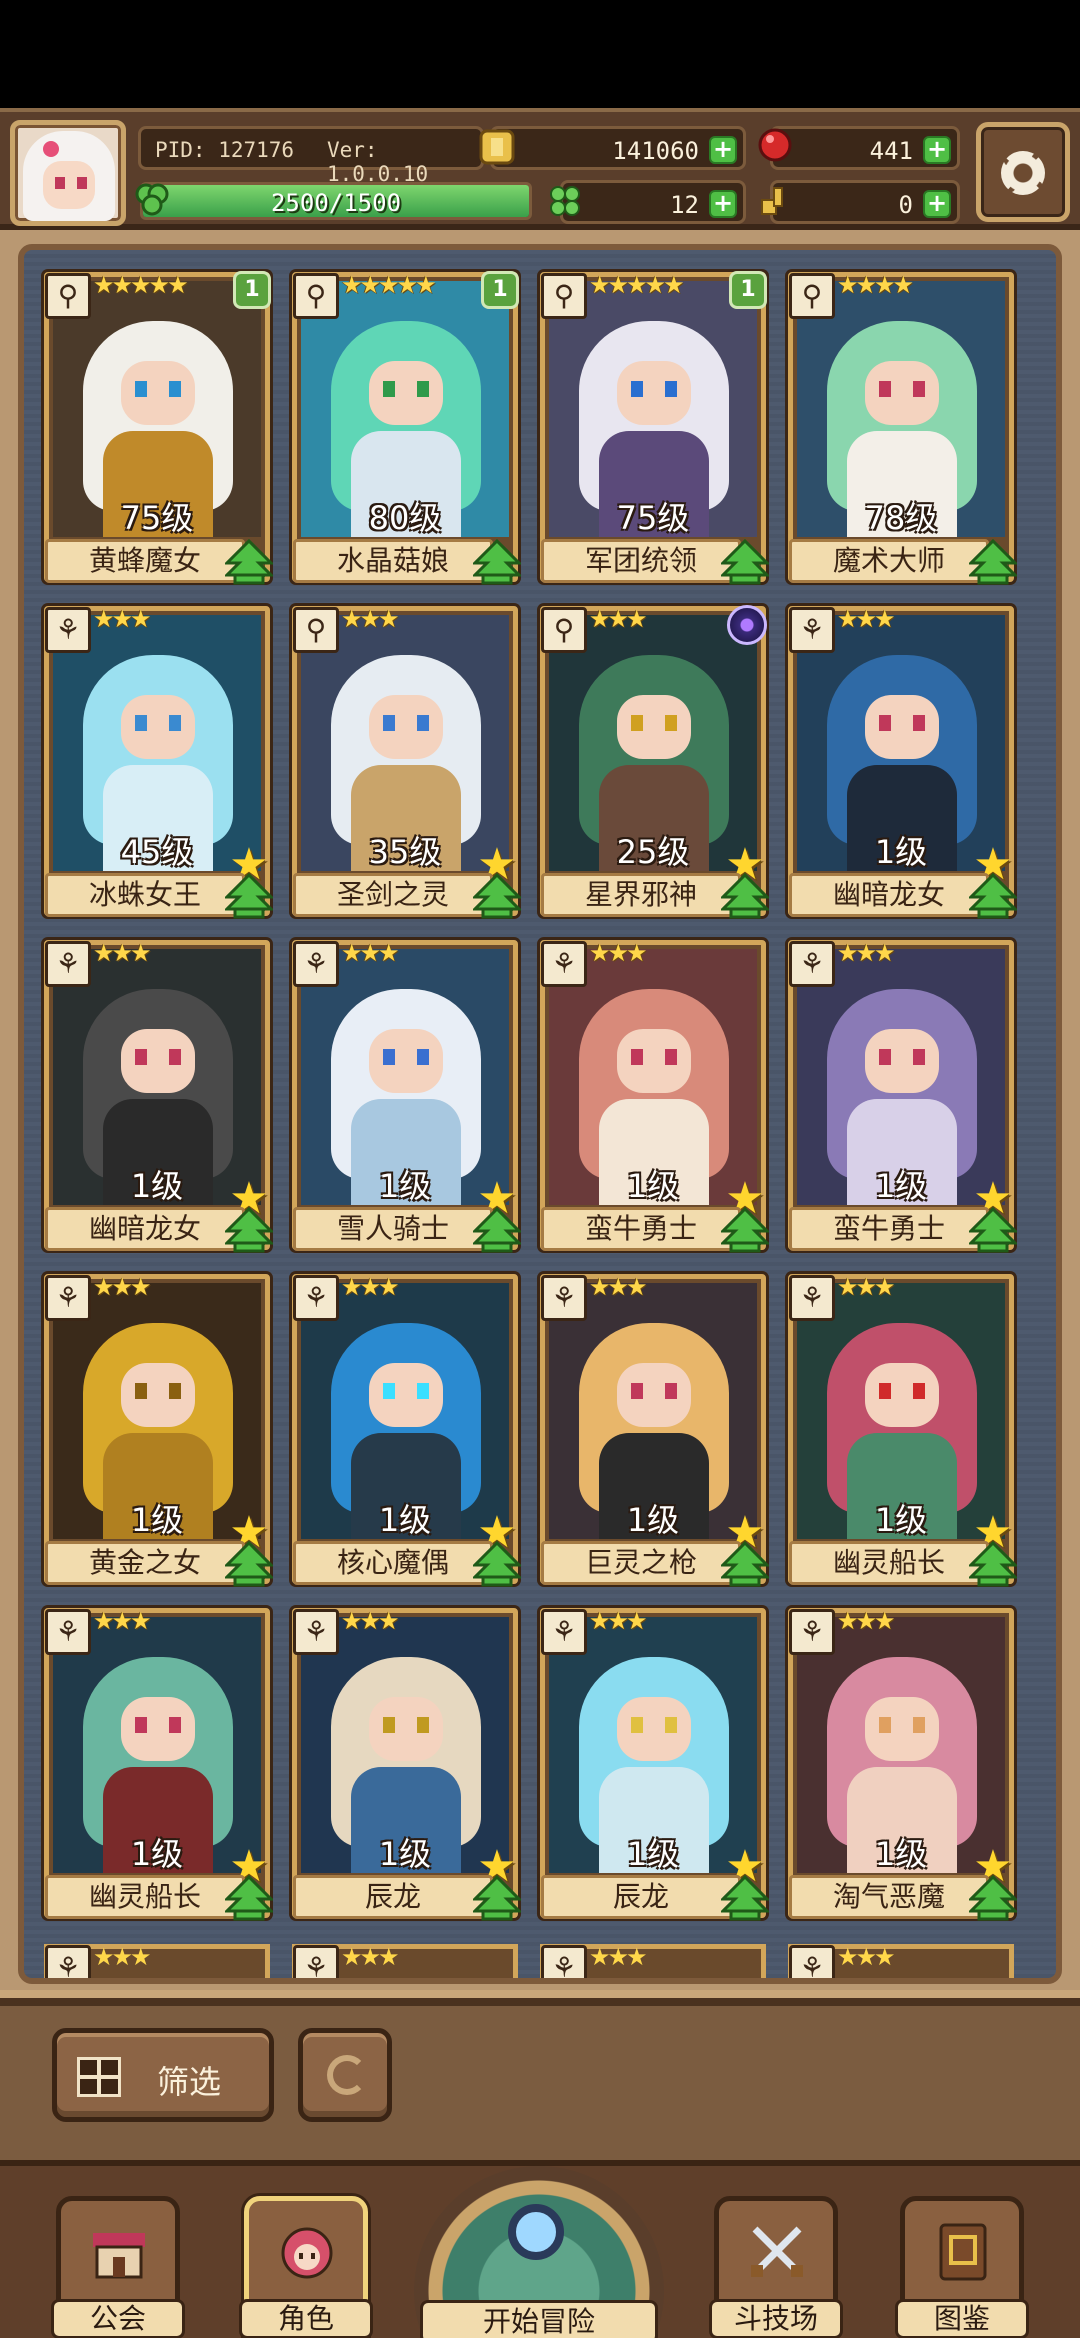 This screenshot has height=2338, width=1080. What do you see at coordinates (962, 2318) in the screenshot?
I see `nav-codex-label: 图鉴` at bounding box center [962, 2318].